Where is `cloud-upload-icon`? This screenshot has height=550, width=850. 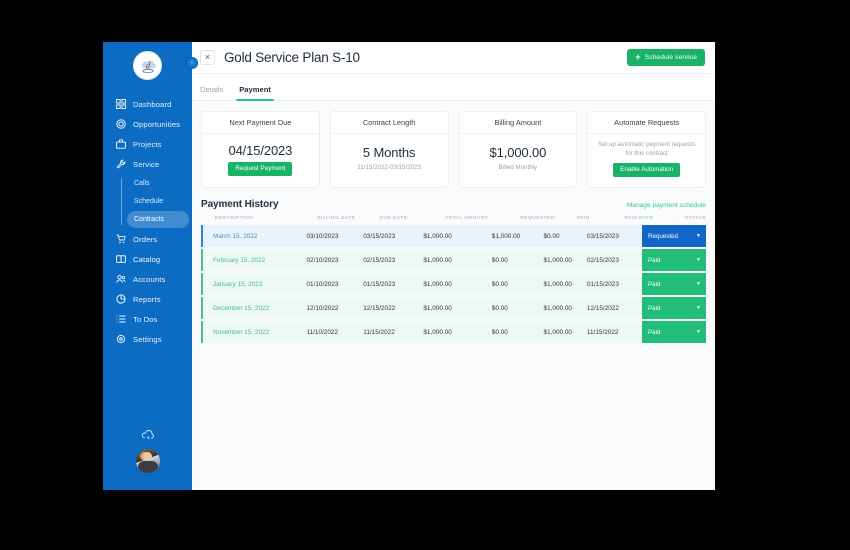 cloud-upload-icon is located at coordinates (148, 435).